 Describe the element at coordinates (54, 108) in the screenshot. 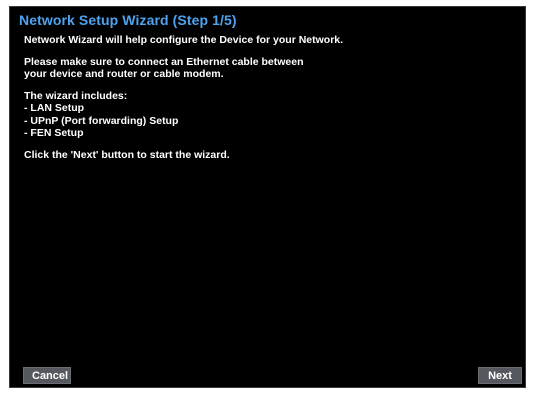

I see `includes-item-lan: - LAN Setup` at that location.